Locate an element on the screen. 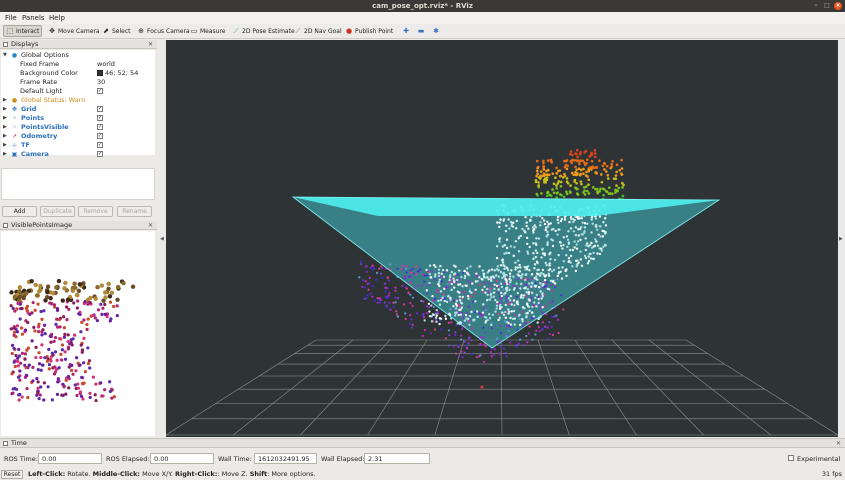  tree-item-points: ▶ ⁘ Points ✓ is located at coordinates (78, 118).